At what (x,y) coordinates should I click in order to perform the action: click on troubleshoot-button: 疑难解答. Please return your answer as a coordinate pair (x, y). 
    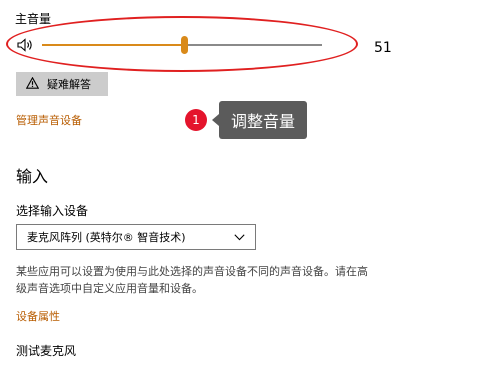
    Looking at the image, I should click on (62, 84).